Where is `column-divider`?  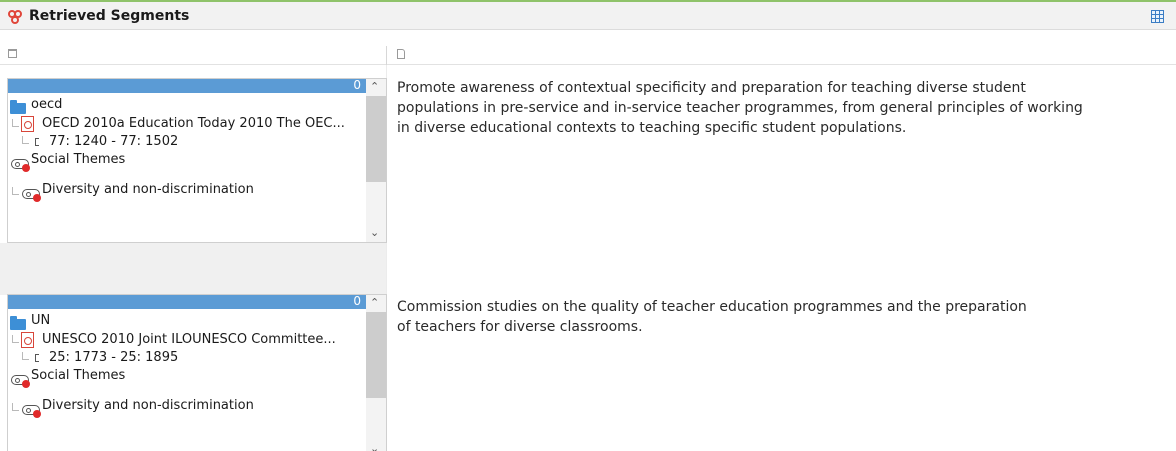 column-divider is located at coordinates (386, 55).